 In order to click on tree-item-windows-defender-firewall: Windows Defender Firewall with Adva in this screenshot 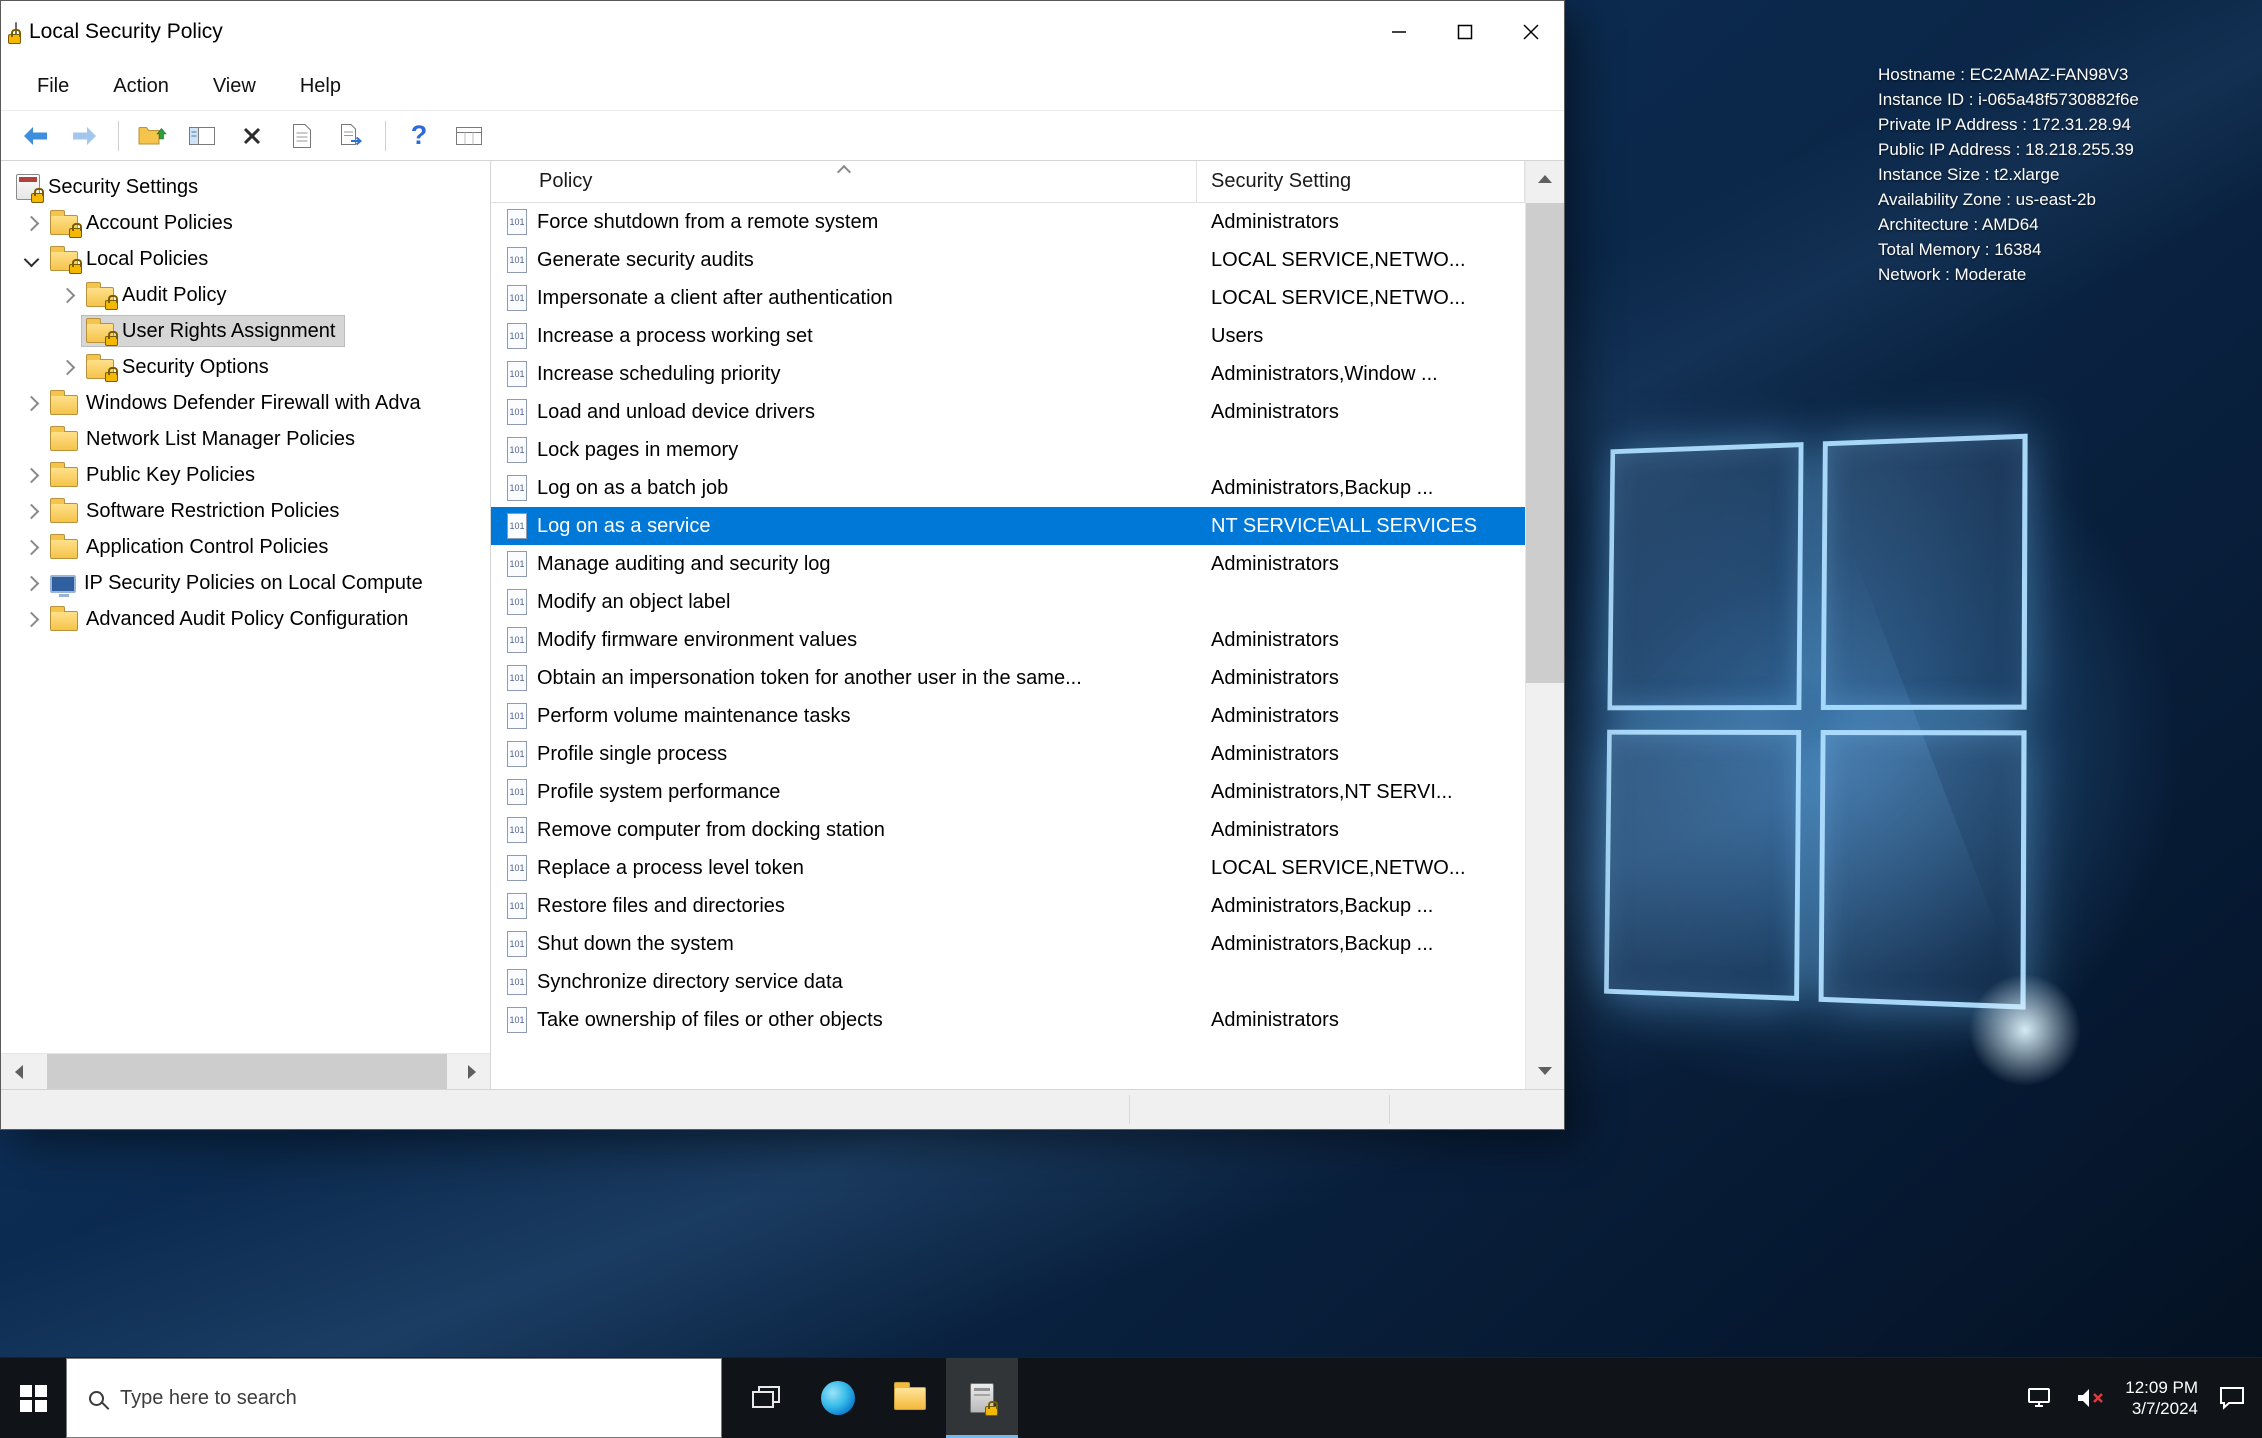, I will do `click(245, 403)`.